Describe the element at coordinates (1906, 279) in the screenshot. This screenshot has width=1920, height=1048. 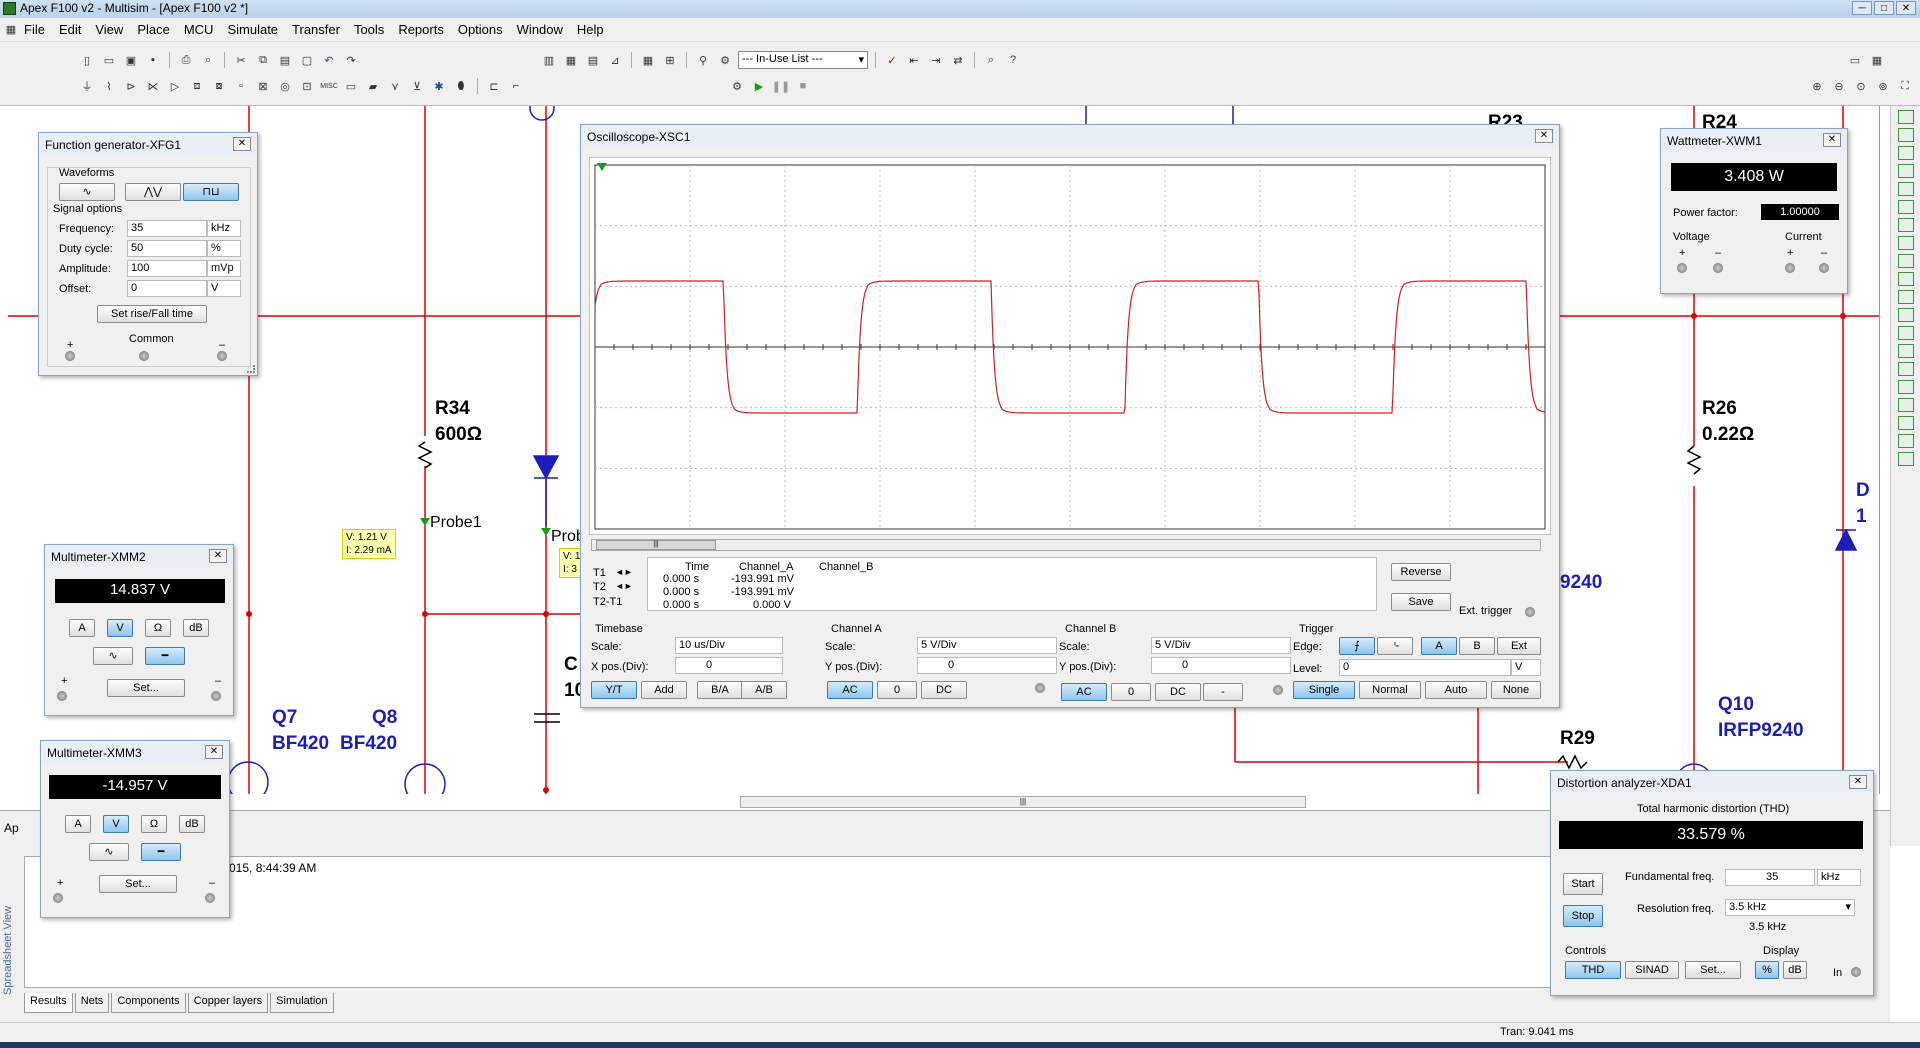
I see `logic-analyzer-icon` at that location.